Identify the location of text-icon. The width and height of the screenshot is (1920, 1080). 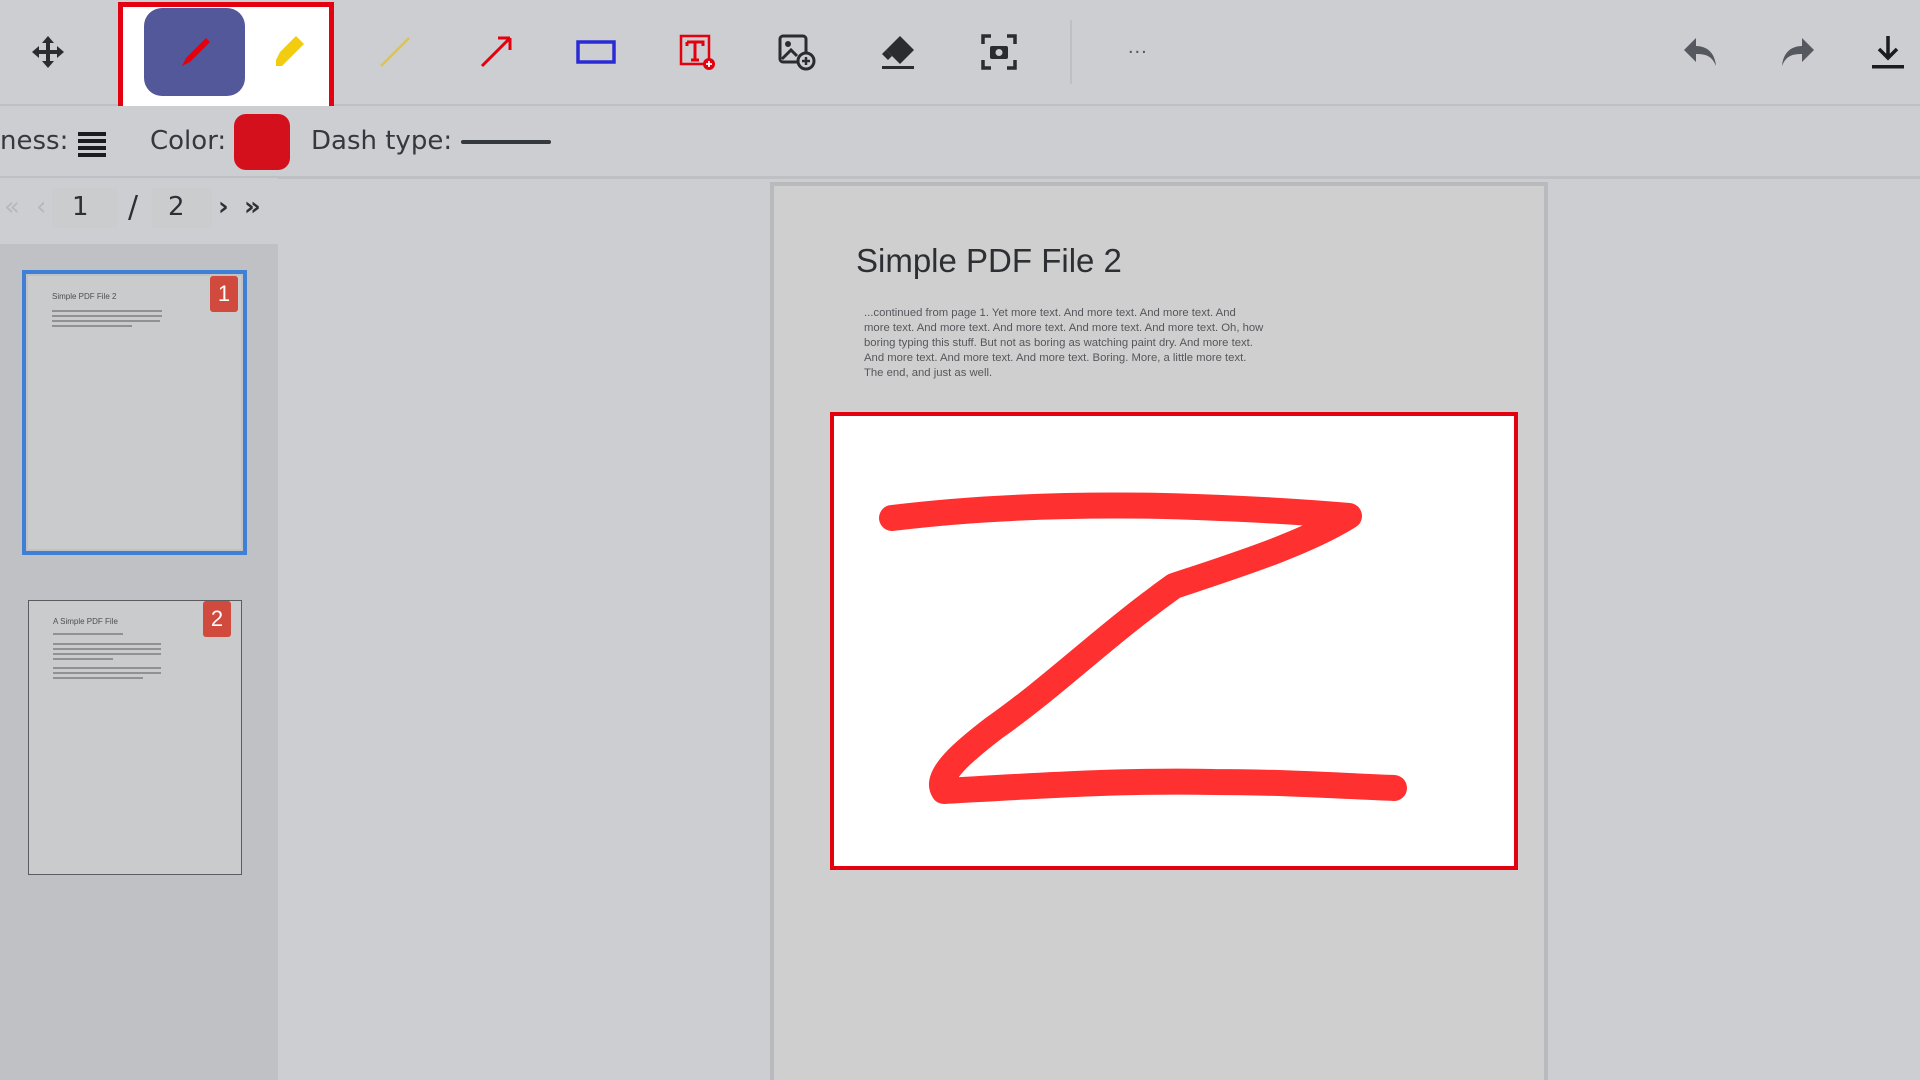
(697, 52).